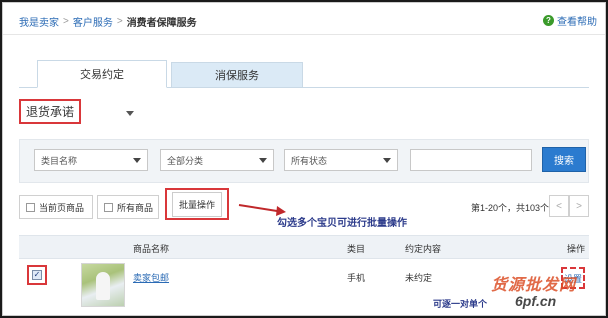 This screenshot has height=318, width=608. What do you see at coordinates (423, 249) in the screenshot?
I see `column-agreement: 约定内容` at bounding box center [423, 249].